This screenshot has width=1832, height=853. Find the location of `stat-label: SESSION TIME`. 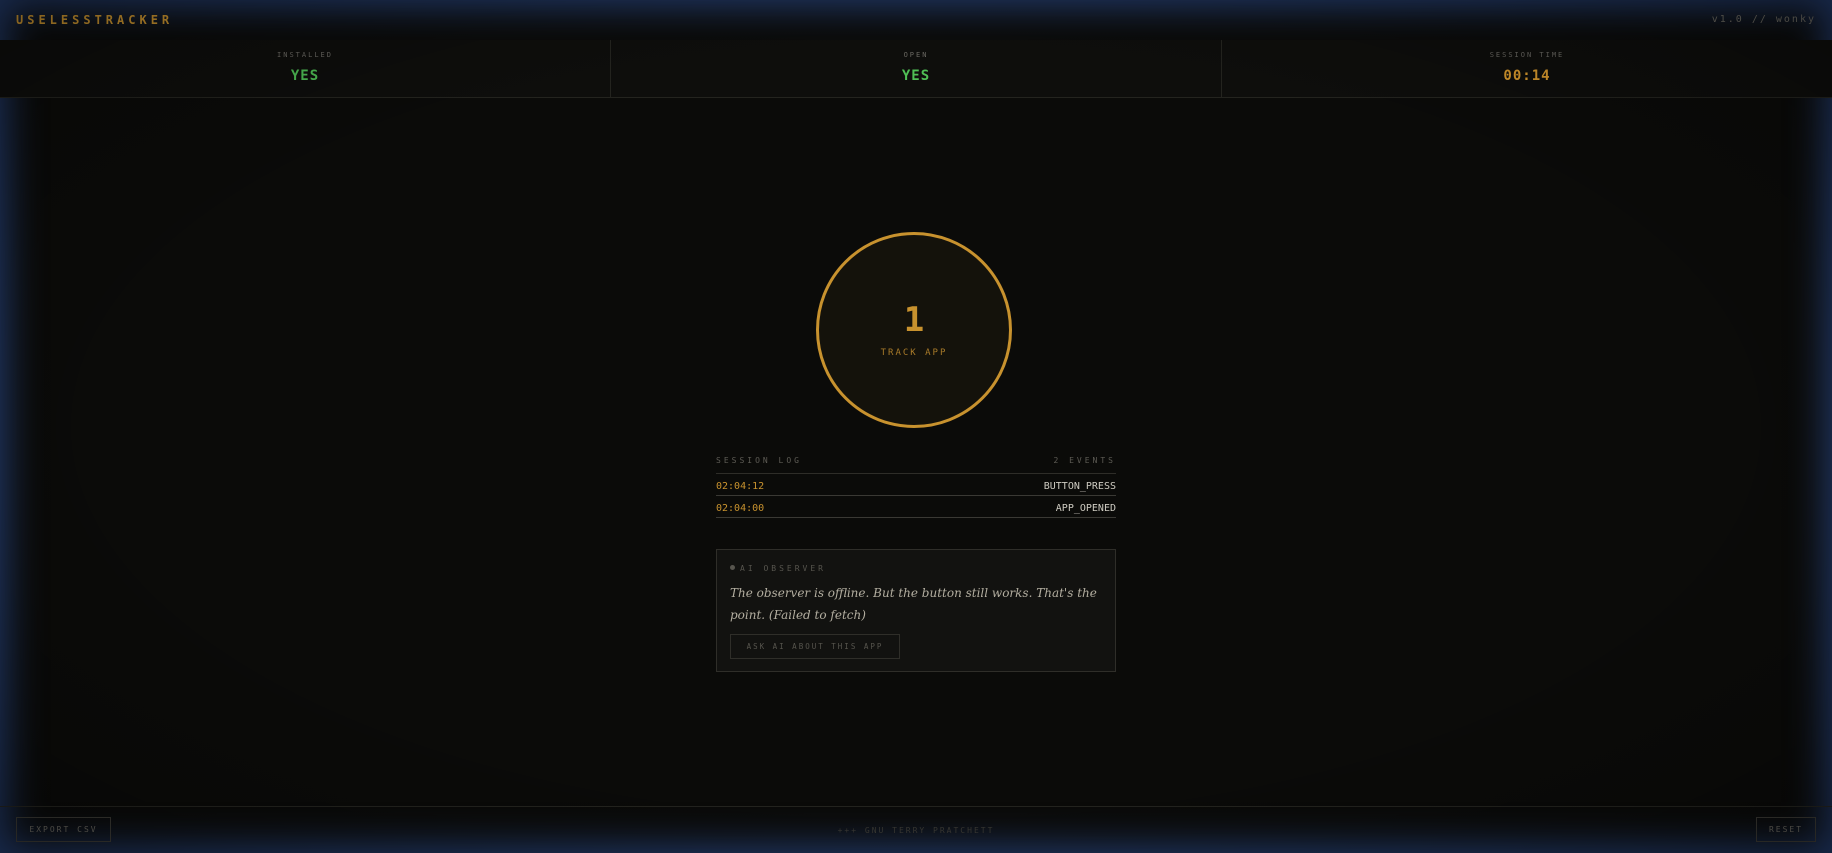

stat-label: SESSION TIME is located at coordinates (1527, 55).